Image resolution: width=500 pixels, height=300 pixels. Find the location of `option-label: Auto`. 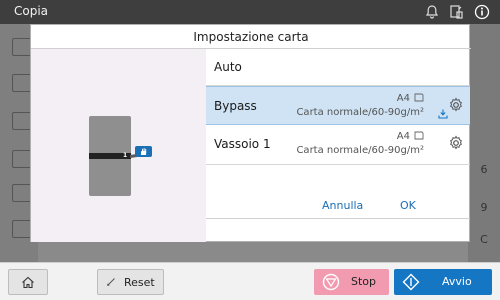

option-label: Auto is located at coordinates (228, 67).